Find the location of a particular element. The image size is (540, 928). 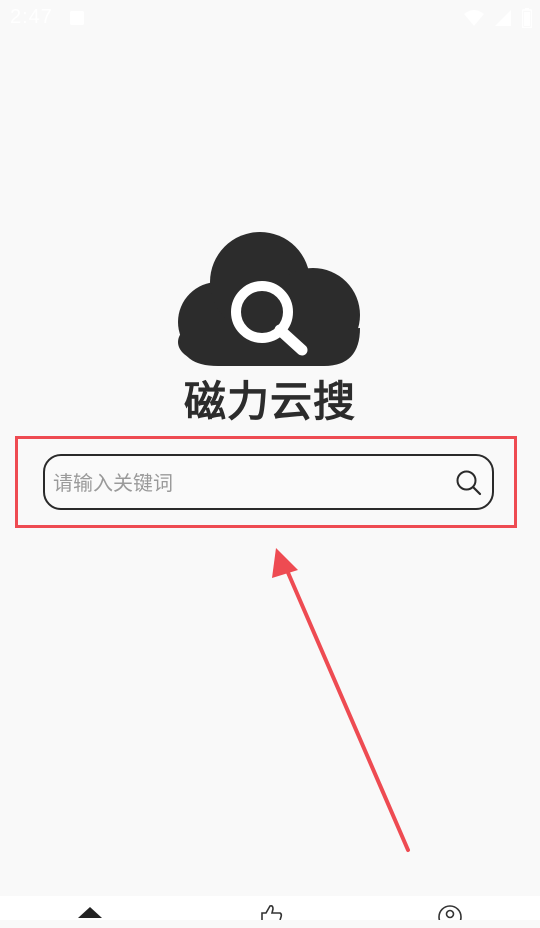

signal-icon is located at coordinates (503, 18).